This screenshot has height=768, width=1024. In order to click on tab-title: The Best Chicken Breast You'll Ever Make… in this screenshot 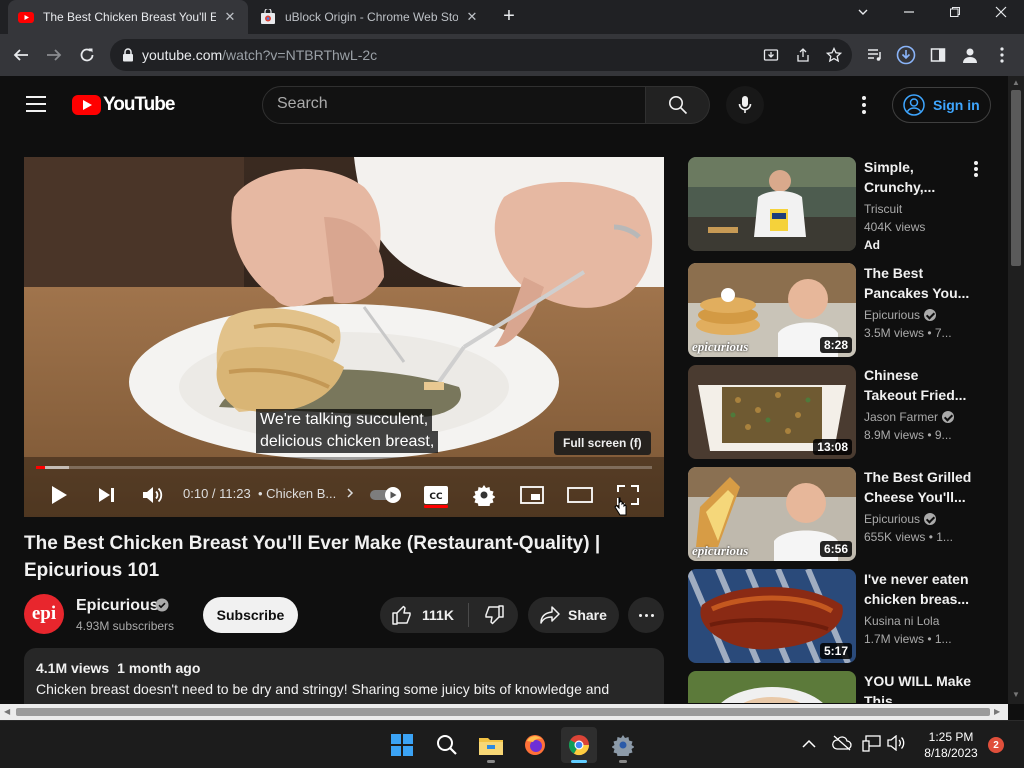, I will do `click(129, 17)`.